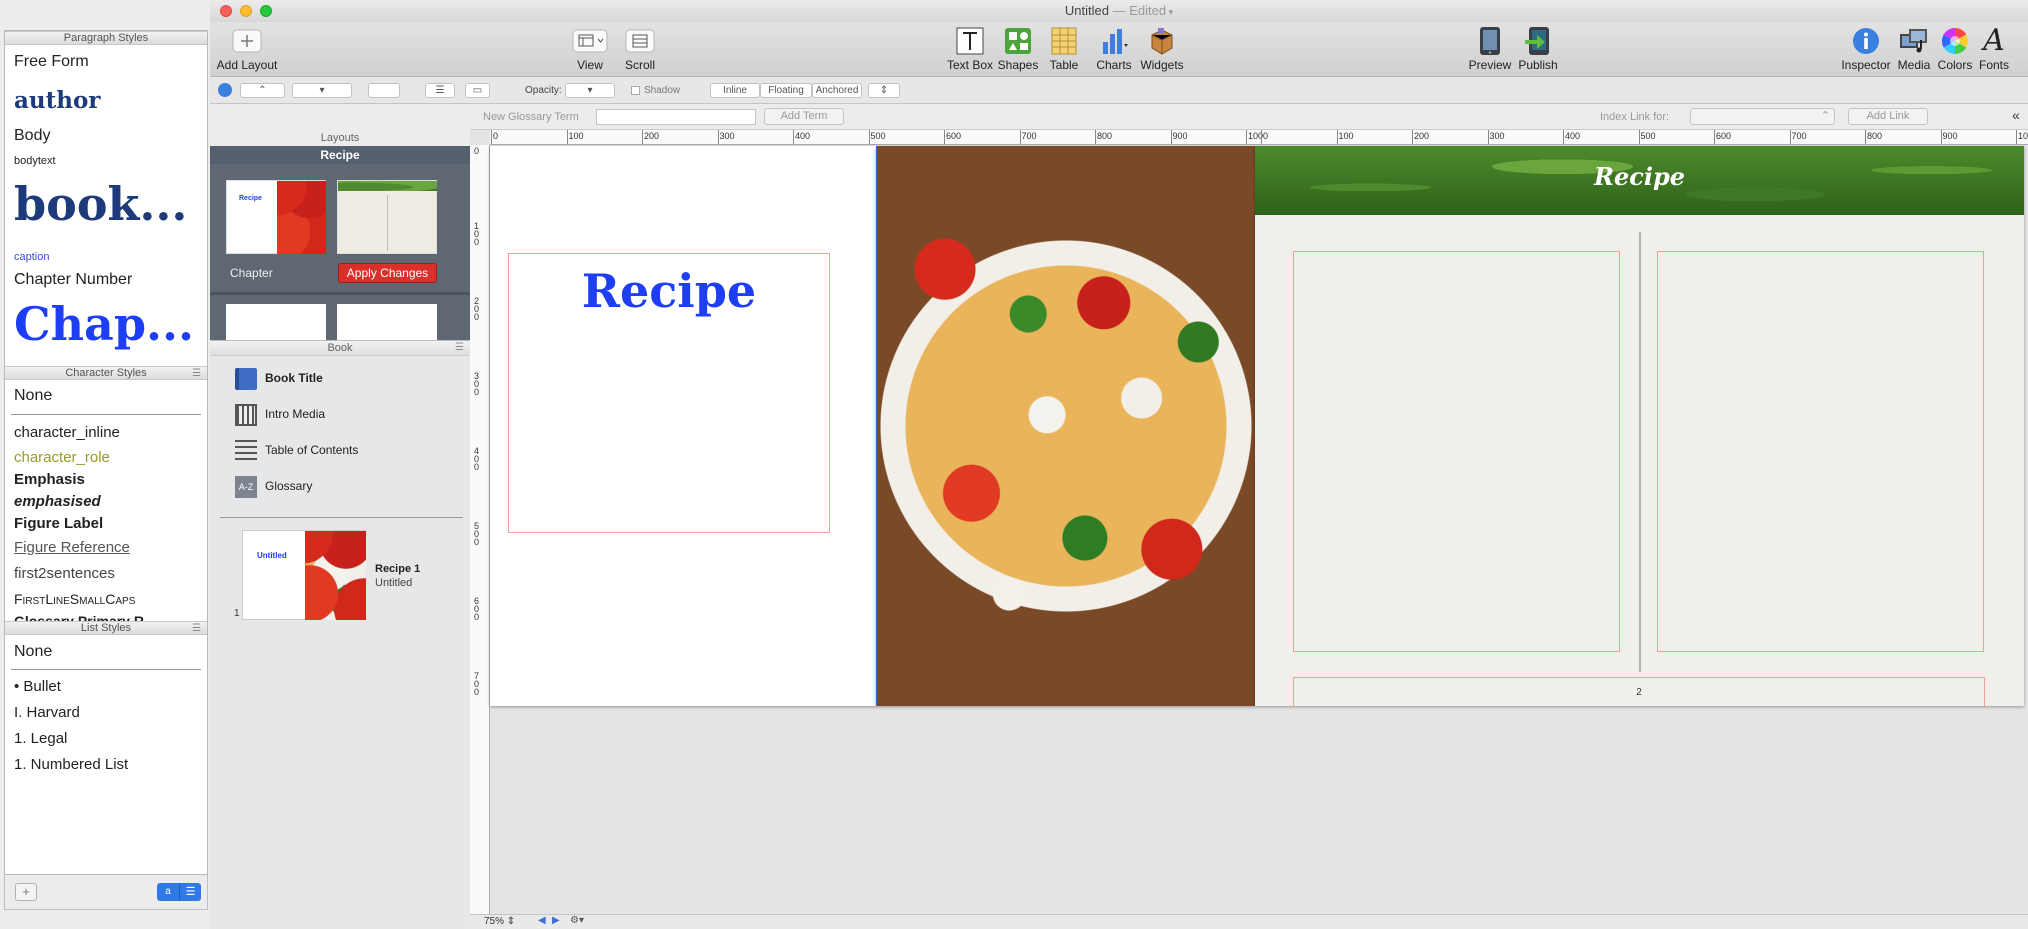  What do you see at coordinates (1456, 451) in the screenshot?
I see `text-column-left` at bounding box center [1456, 451].